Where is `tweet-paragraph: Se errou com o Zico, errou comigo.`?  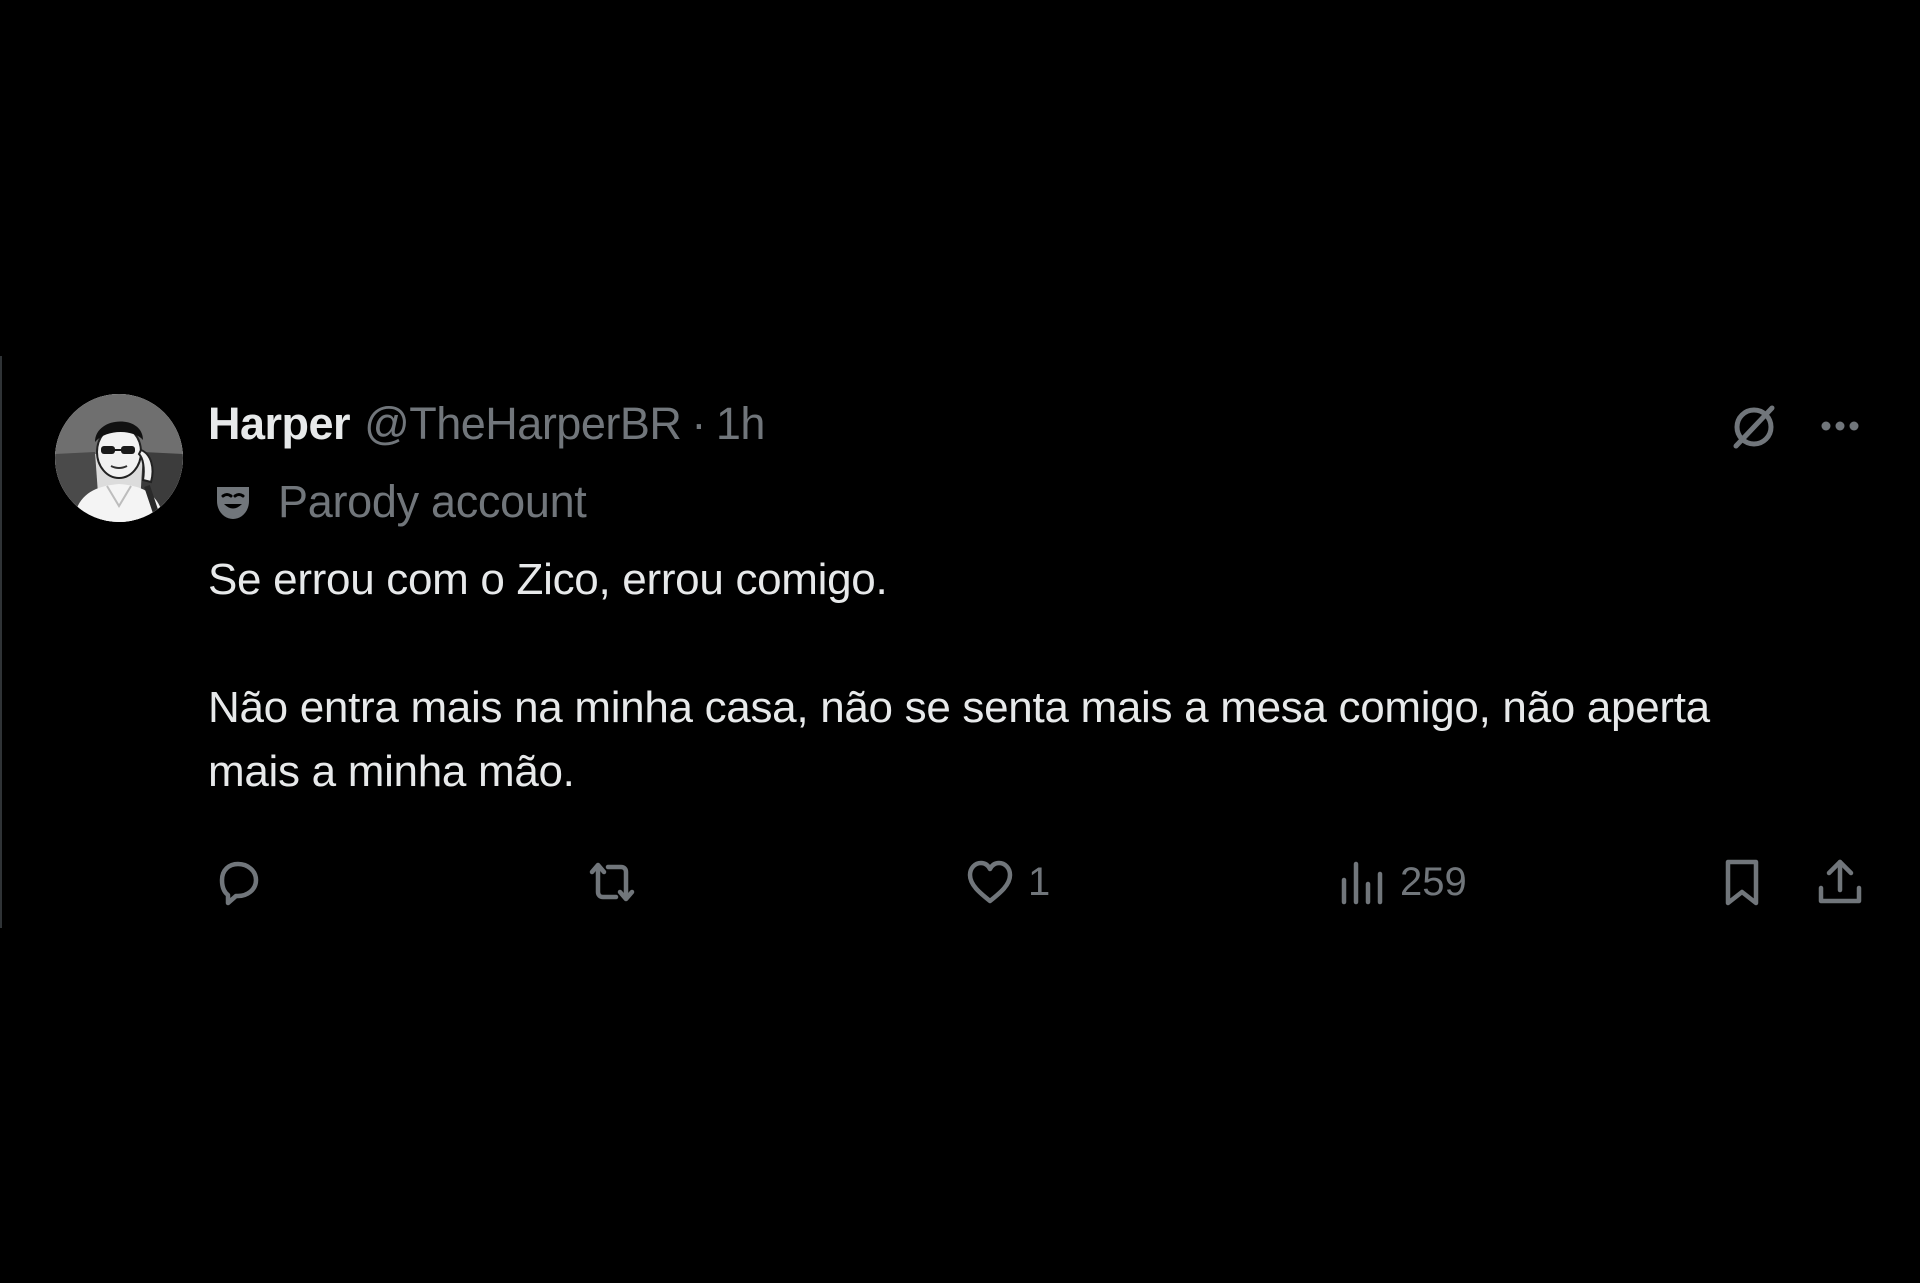
tweet-paragraph: Se errou com o Zico, errou comigo. is located at coordinates (548, 579).